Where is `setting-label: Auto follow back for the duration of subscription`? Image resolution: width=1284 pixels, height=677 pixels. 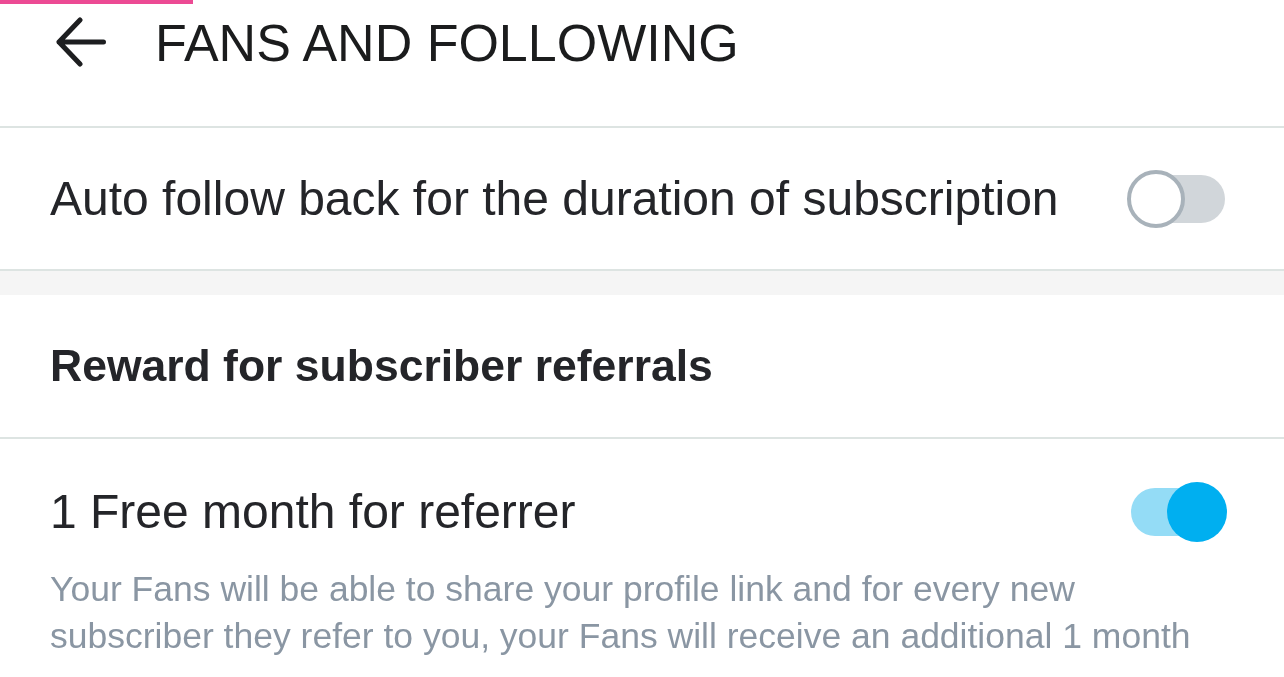 setting-label: Auto follow back for the duration of subscription is located at coordinates (554, 198).